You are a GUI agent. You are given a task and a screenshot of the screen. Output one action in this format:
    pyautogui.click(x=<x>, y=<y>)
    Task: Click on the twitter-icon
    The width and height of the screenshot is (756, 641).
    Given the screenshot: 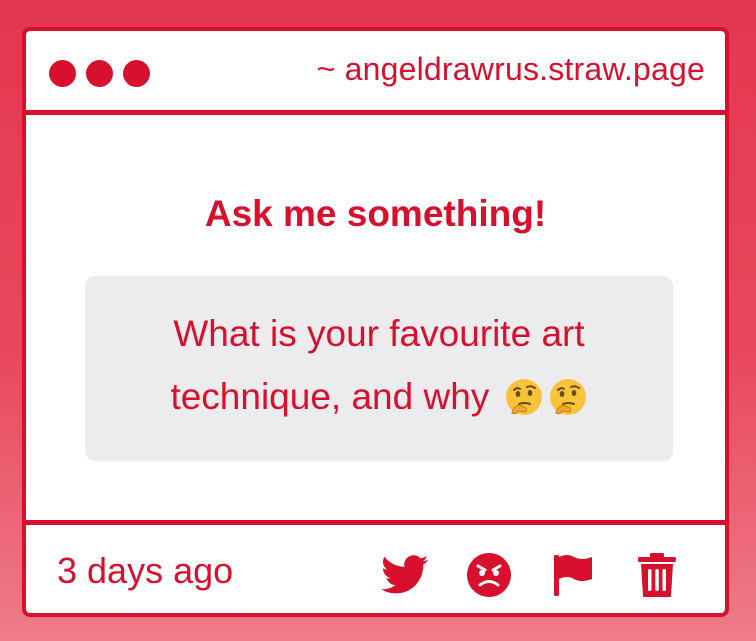 What is the action you would take?
    pyautogui.click(x=405, y=574)
    